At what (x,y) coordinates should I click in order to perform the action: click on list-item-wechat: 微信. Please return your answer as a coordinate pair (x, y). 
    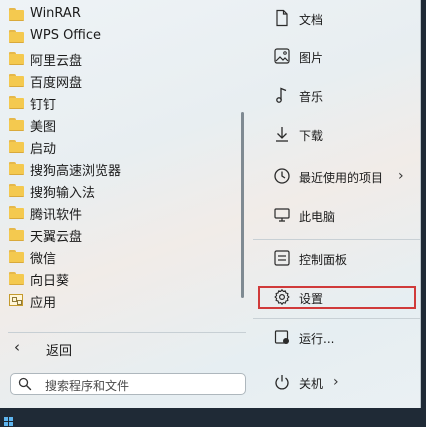
    Looking at the image, I should click on (118, 256).